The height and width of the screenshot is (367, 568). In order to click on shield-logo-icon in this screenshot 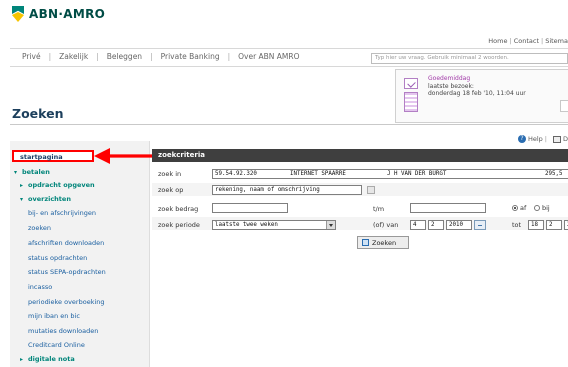, I will do `click(18, 14)`.